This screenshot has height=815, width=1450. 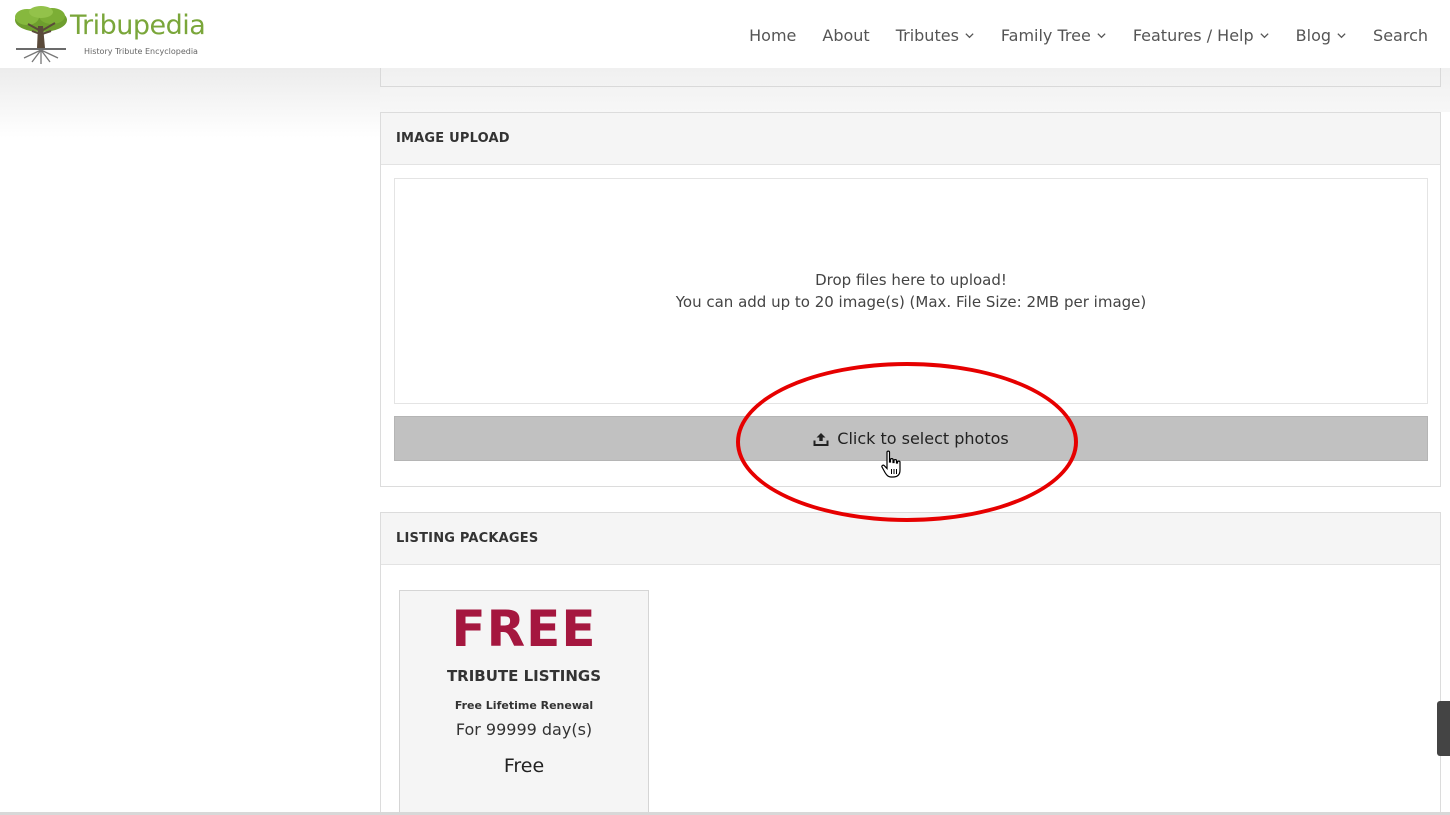 I want to click on left-background, so click(x=190, y=103).